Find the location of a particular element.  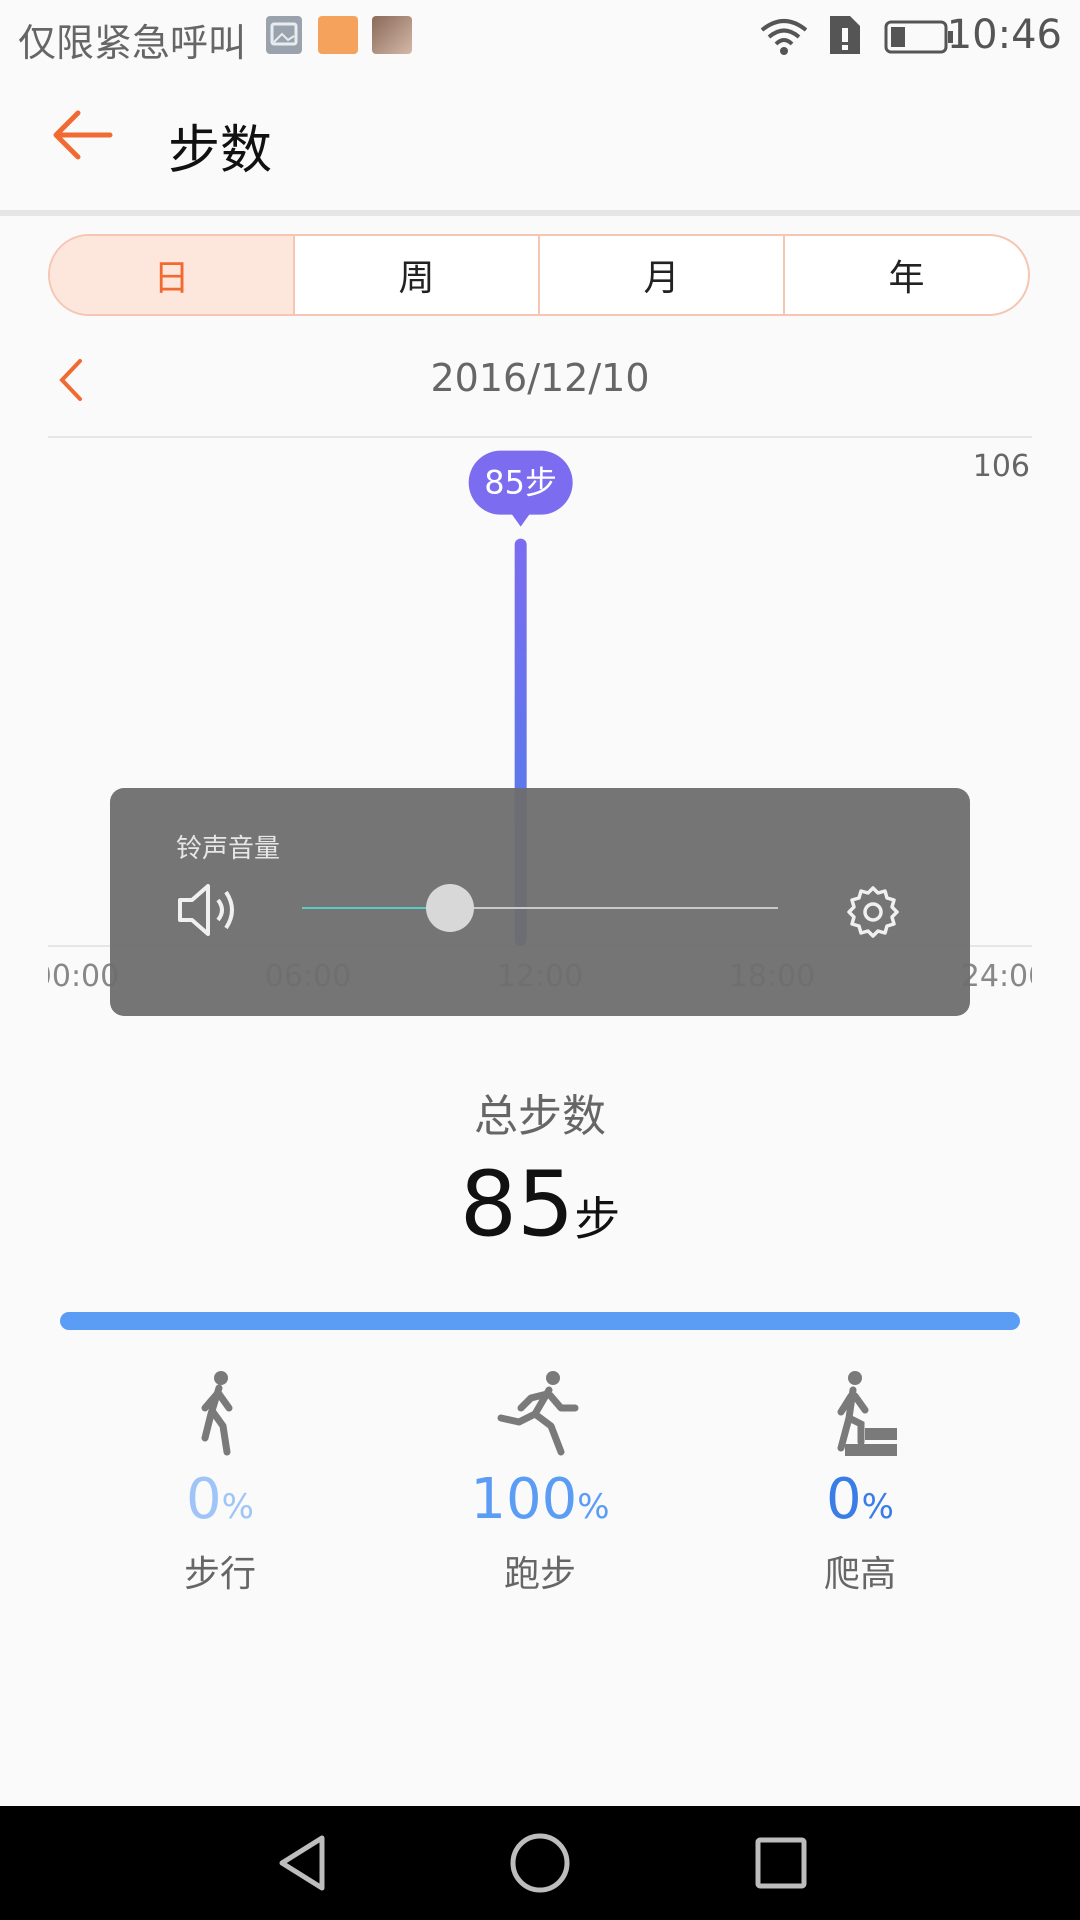

speaker-icon is located at coordinates (208, 910).